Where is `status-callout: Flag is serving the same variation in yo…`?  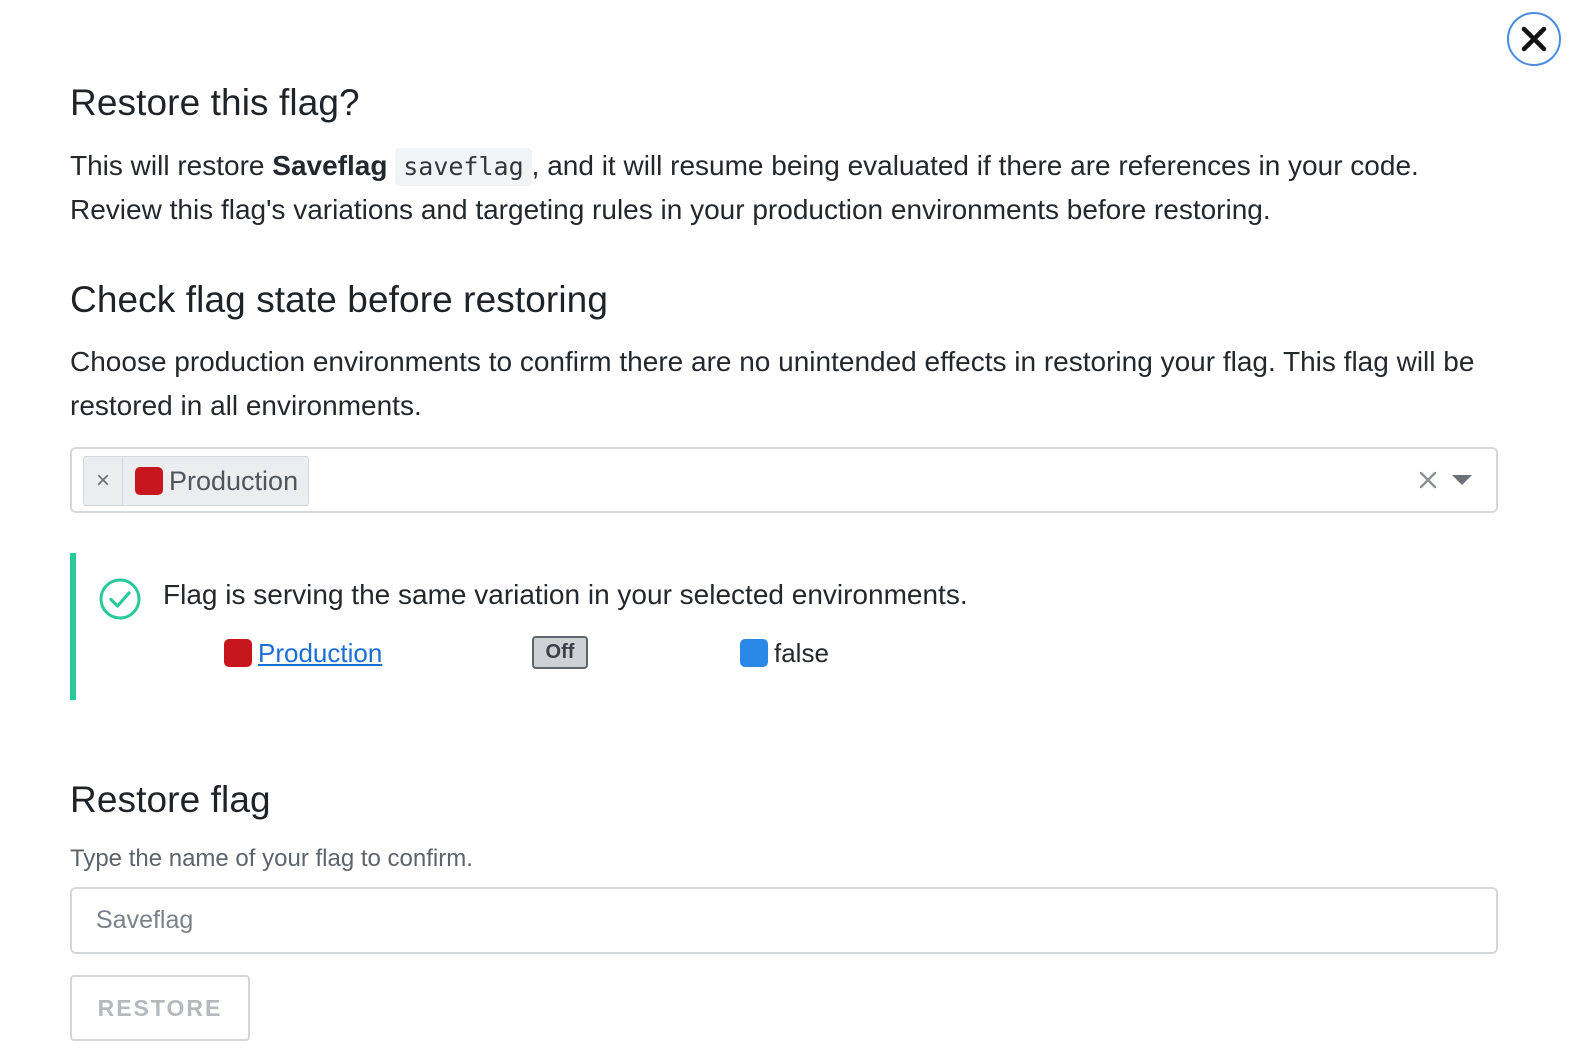
status-callout: Flag is serving the same variation in yo… is located at coordinates (787, 626).